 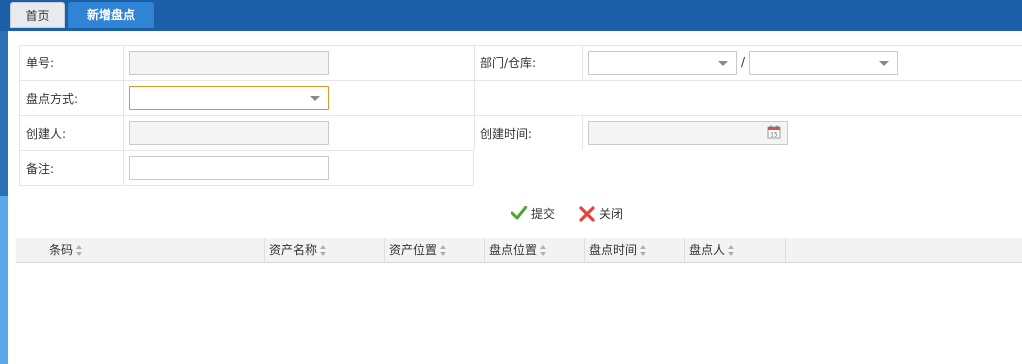 I want to click on submit-label: 提交, so click(x=543, y=214).